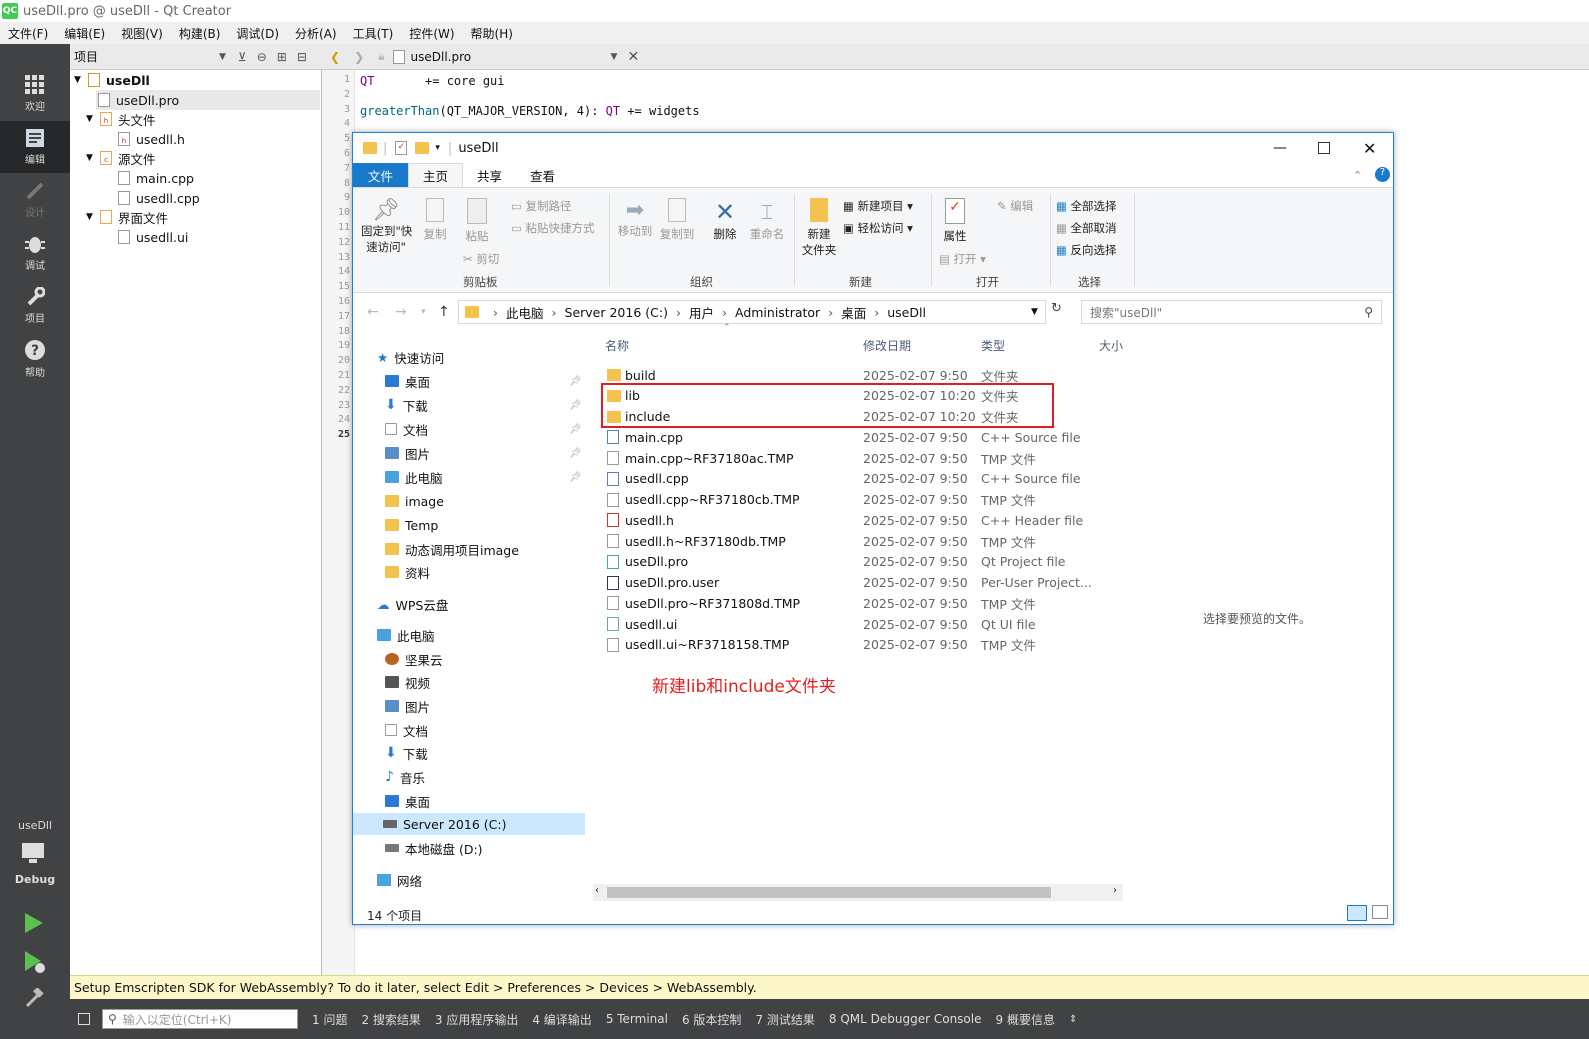 The width and height of the screenshot is (1589, 1039). Describe the element at coordinates (401, 148) in the screenshot. I see `properties-qat-icon: ✓` at that location.